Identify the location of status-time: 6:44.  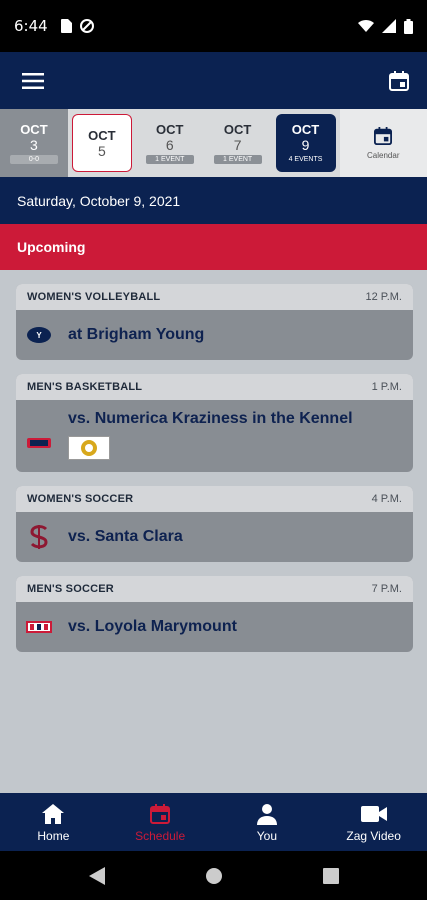
(31, 26).